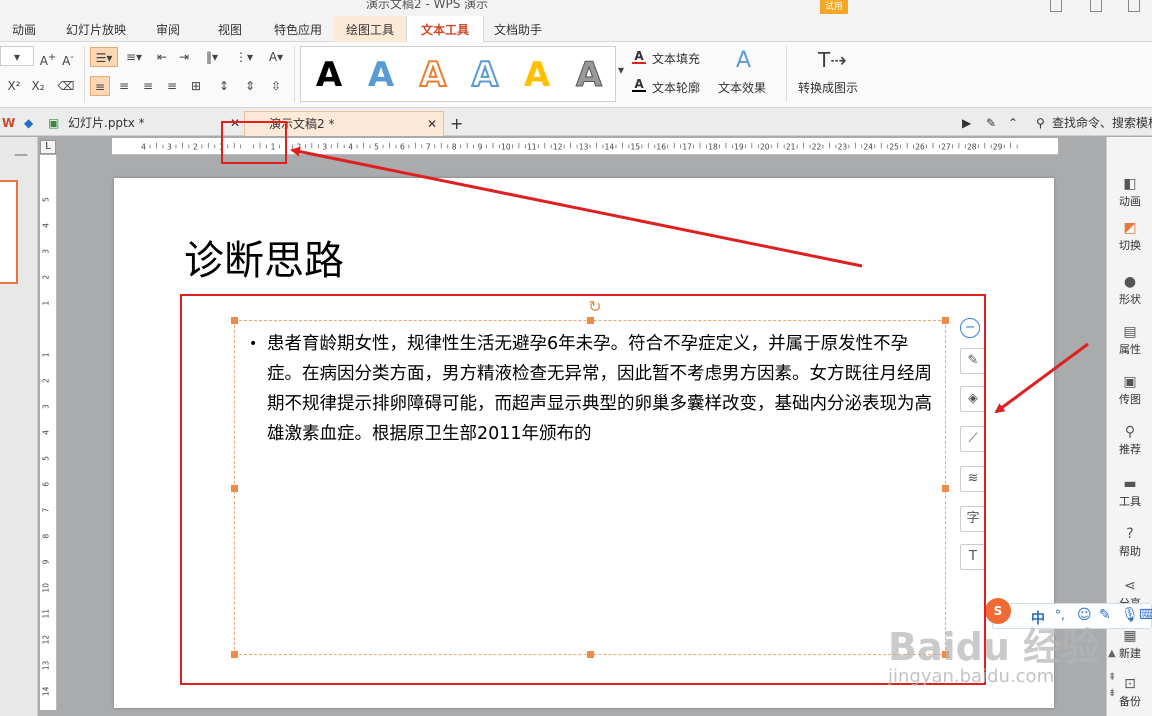 The height and width of the screenshot is (716, 1152). What do you see at coordinates (162, 57) in the screenshot?
I see `indent-decrease-icon: ⇤` at bounding box center [162, 57].